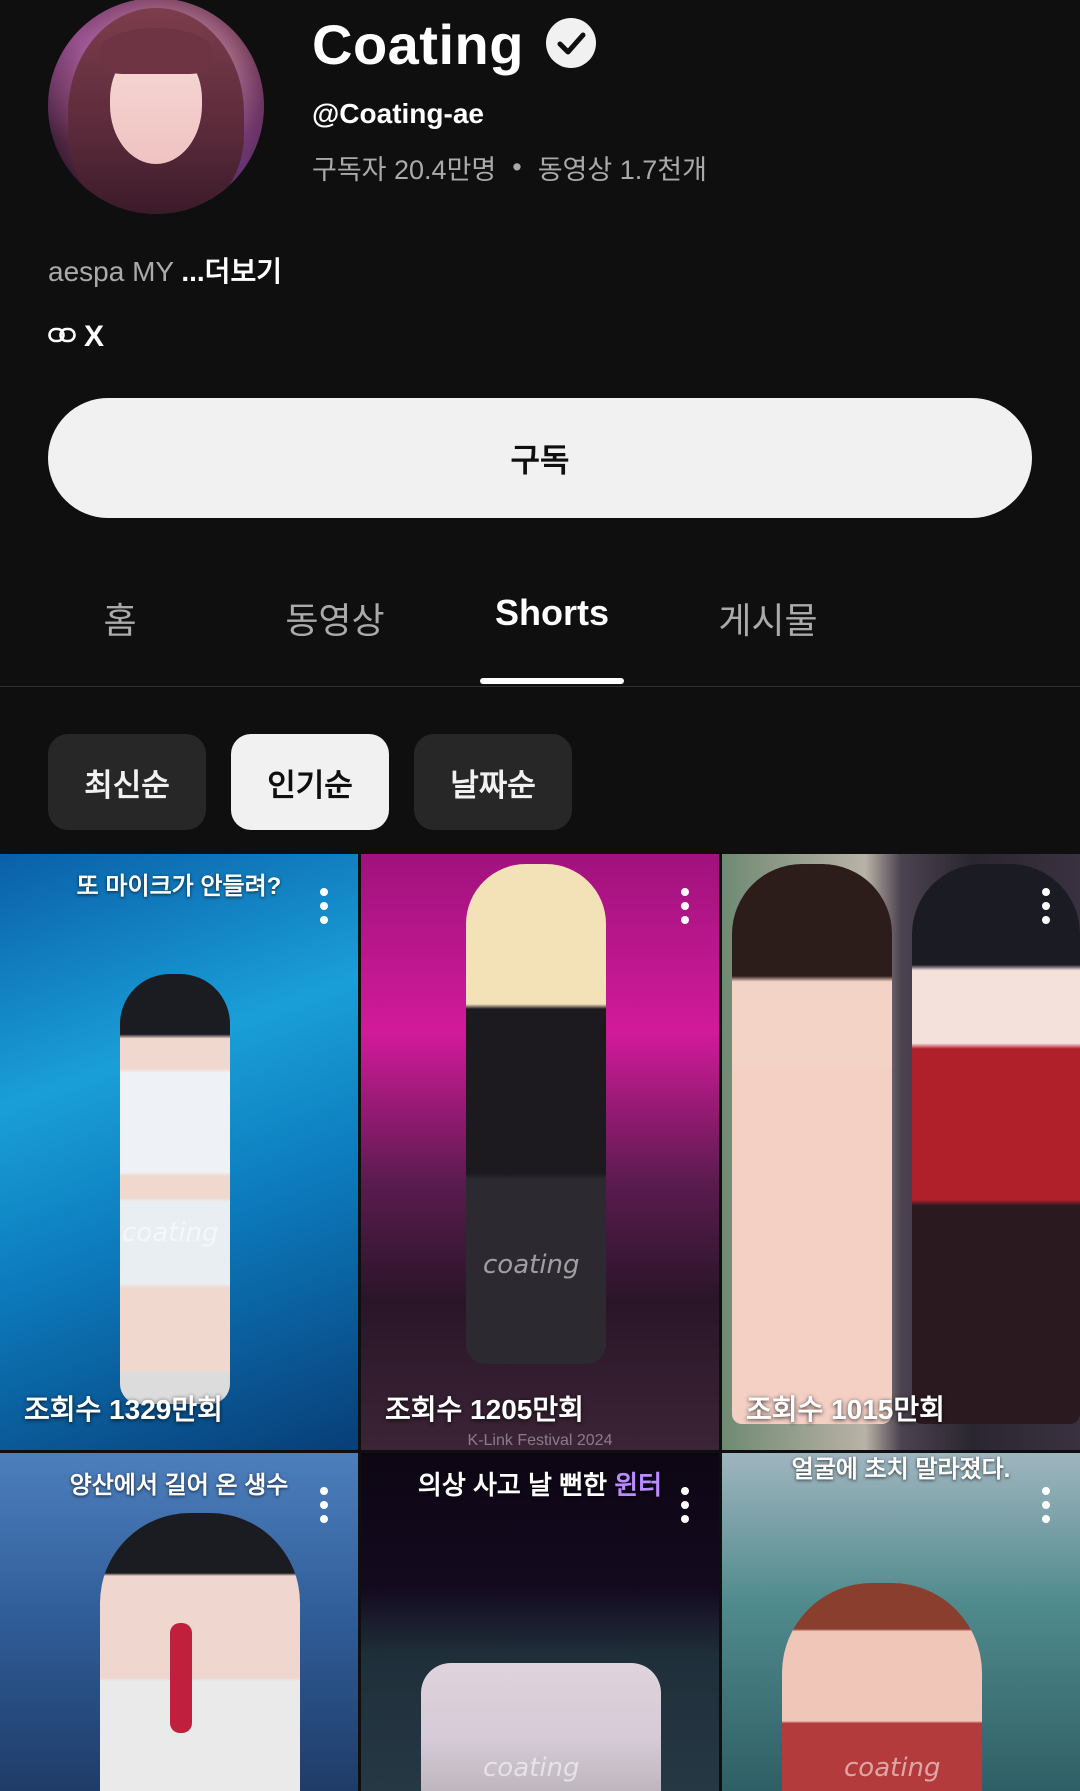  What do you see at coordinates (552, 613) in the screenshot?
I see `tab-shorts: Shorts` at bounding box center [552, 613].